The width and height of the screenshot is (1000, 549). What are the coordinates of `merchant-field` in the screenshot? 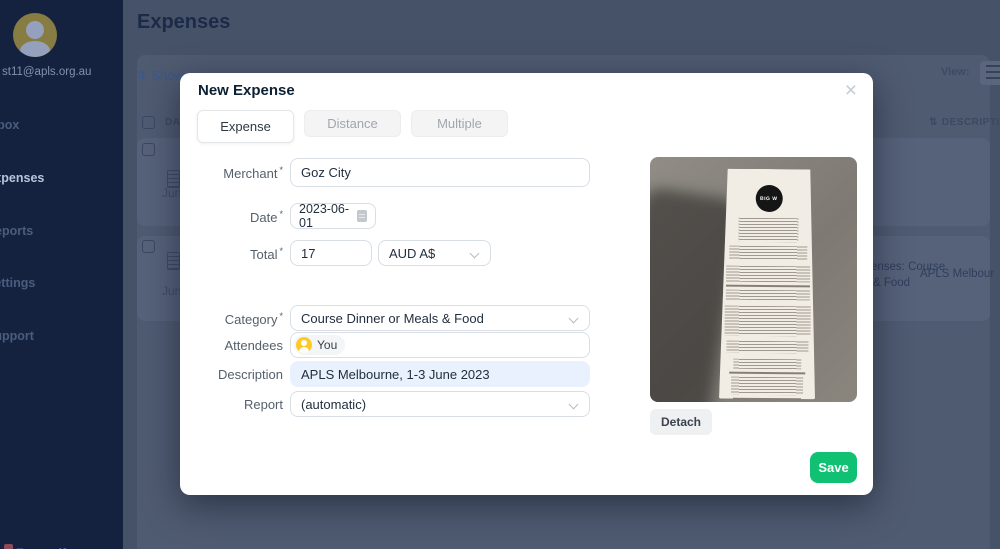 It's located at (440, 172).